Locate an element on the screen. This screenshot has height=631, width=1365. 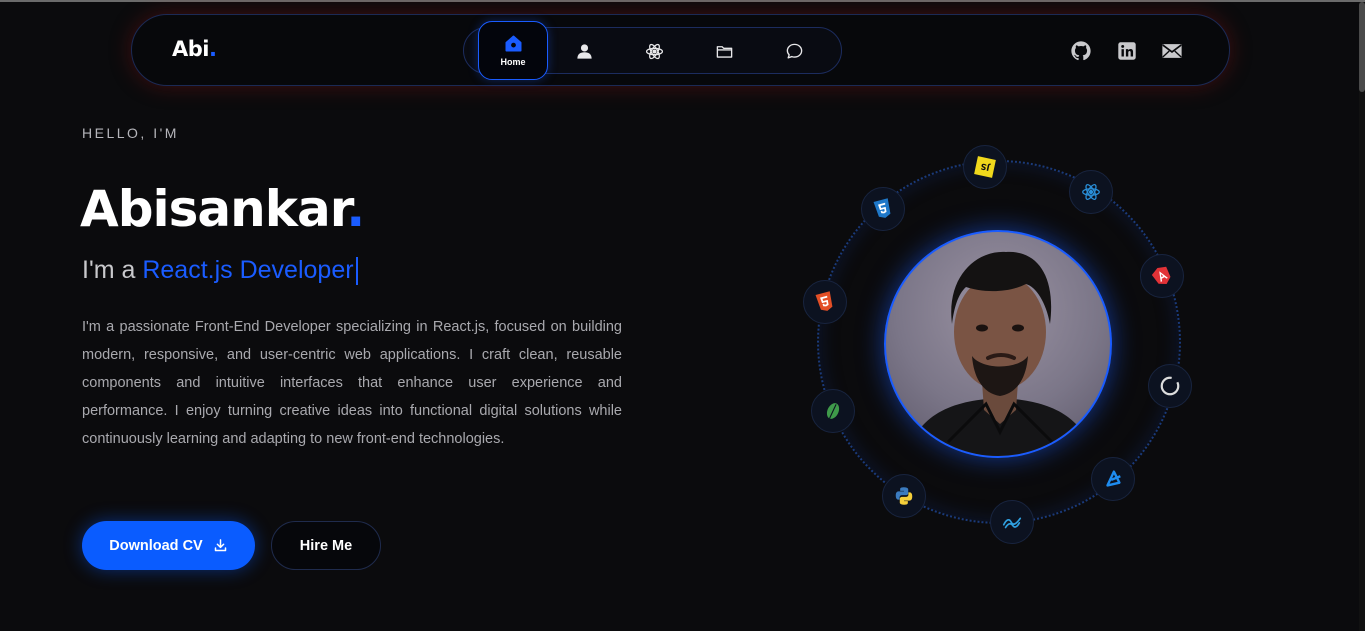
nav-item-contact is located at coordinates (794, 51).